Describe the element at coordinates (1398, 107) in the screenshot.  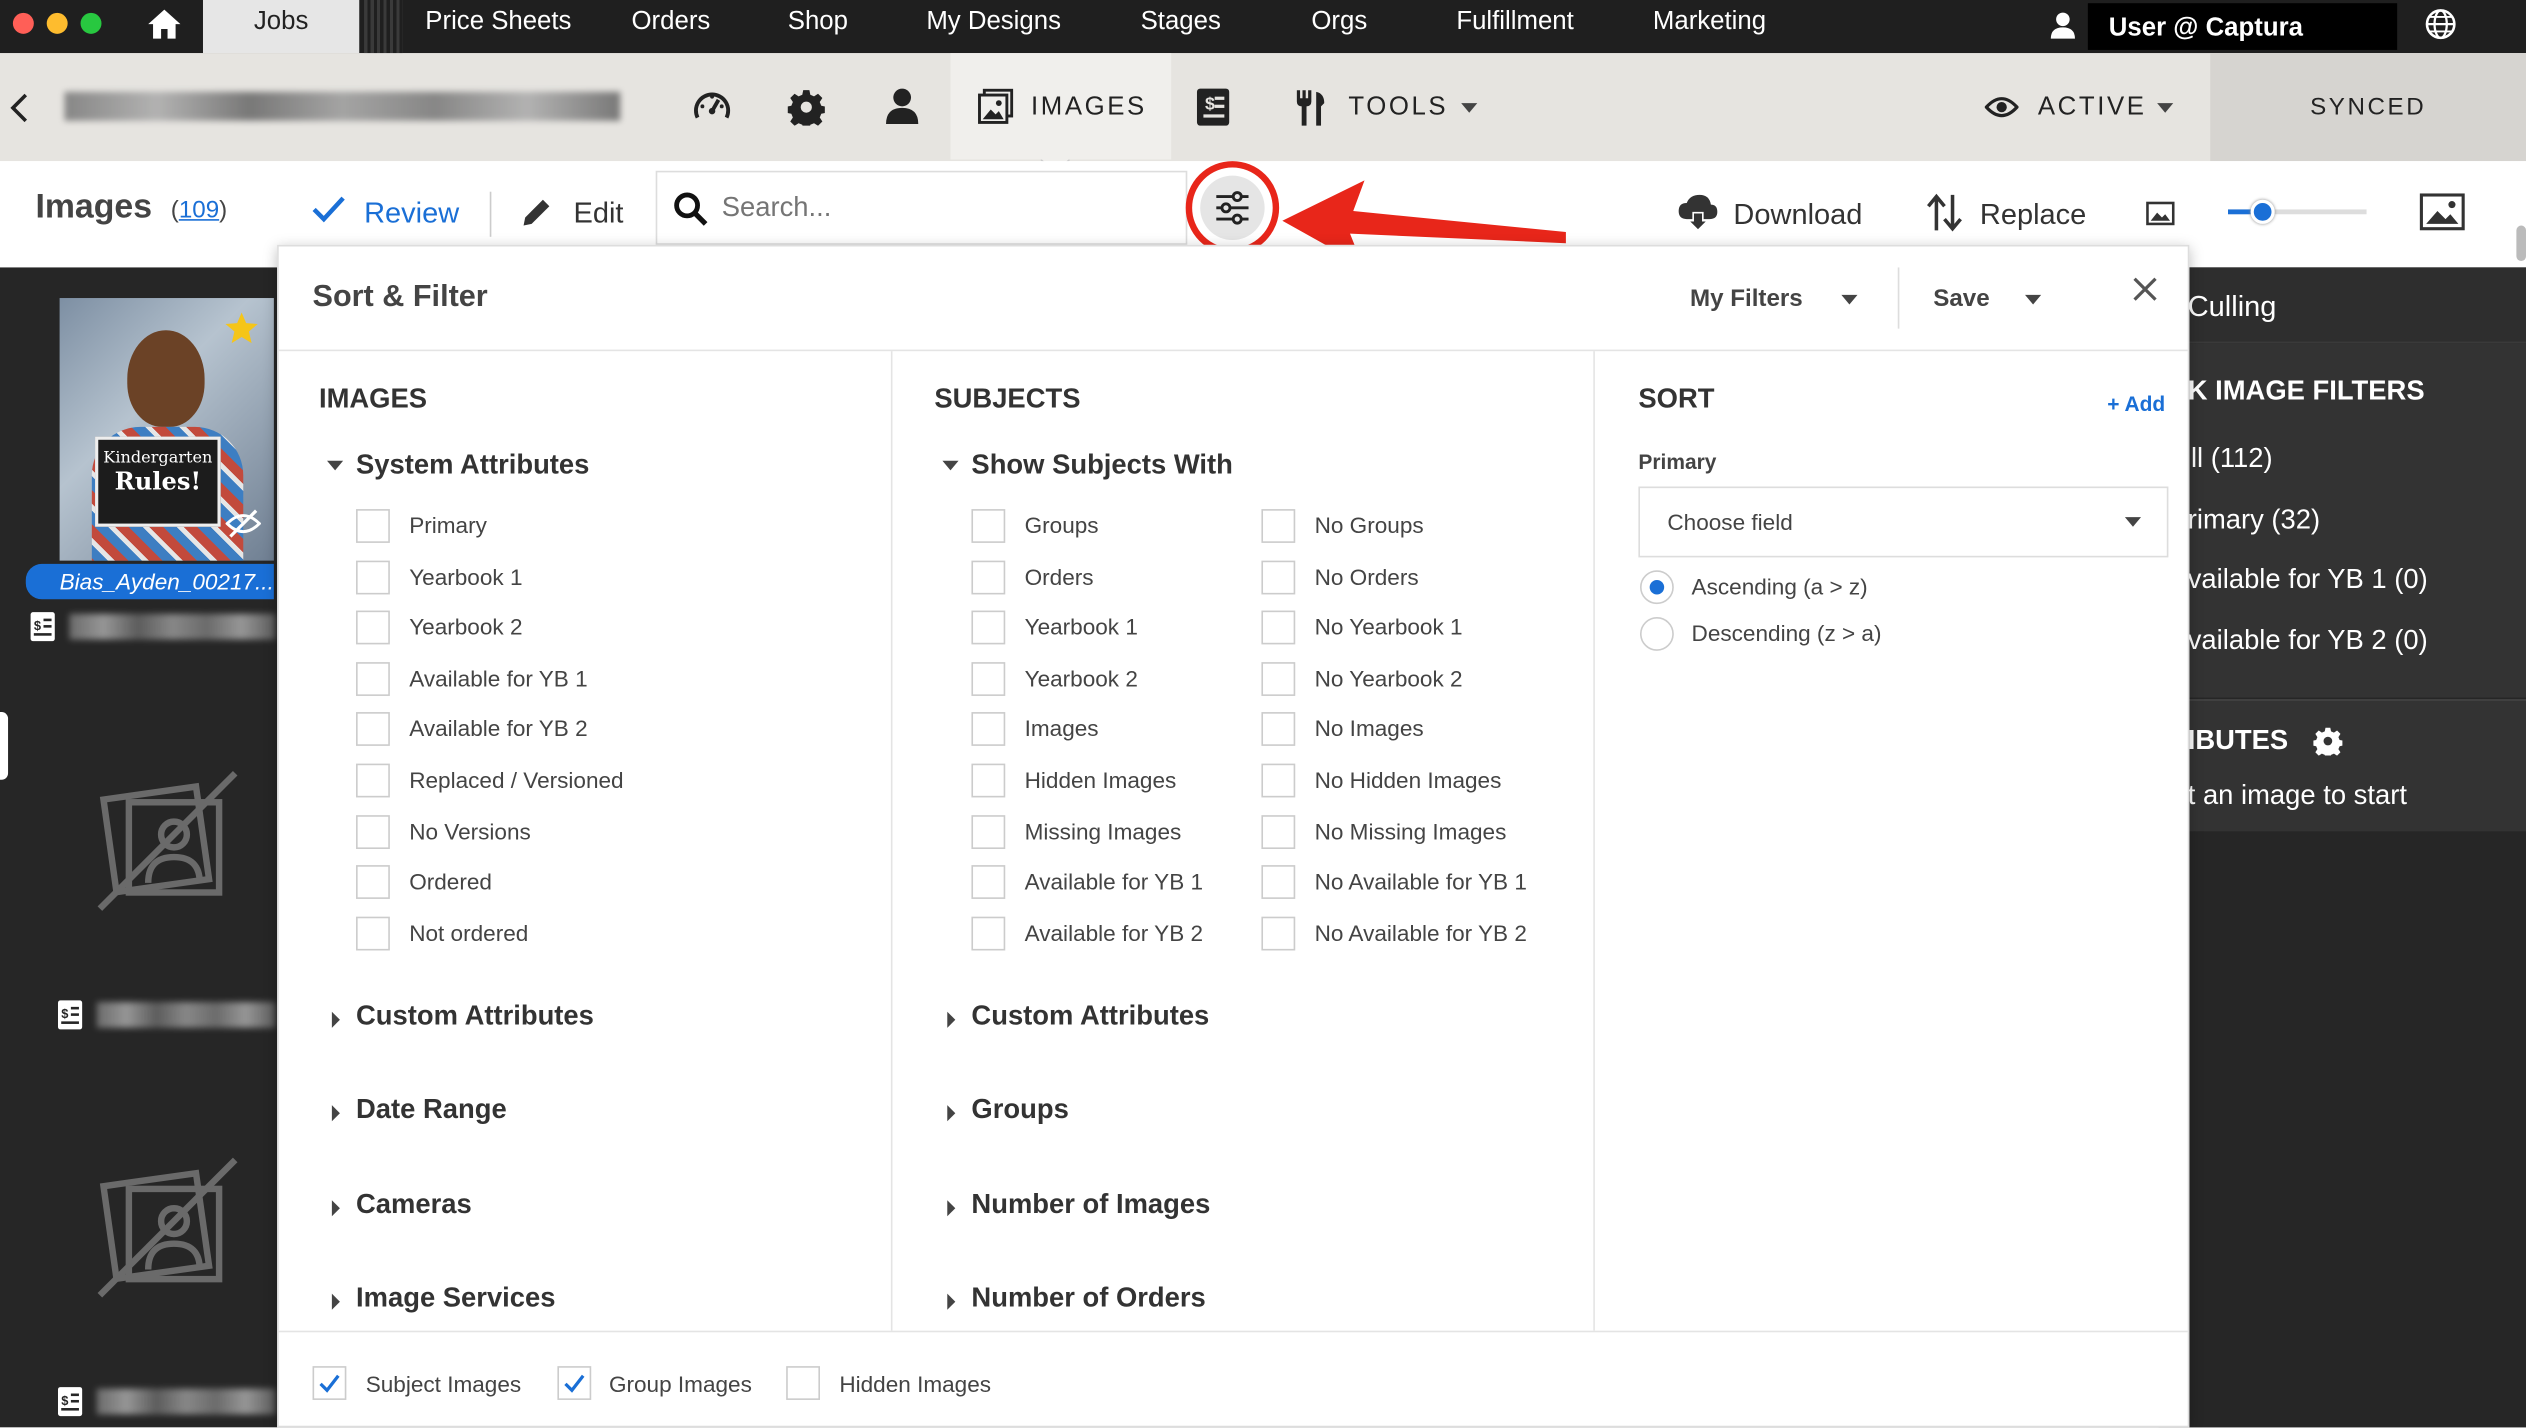
I see `tools-menu-label: TOOLS` at that location.